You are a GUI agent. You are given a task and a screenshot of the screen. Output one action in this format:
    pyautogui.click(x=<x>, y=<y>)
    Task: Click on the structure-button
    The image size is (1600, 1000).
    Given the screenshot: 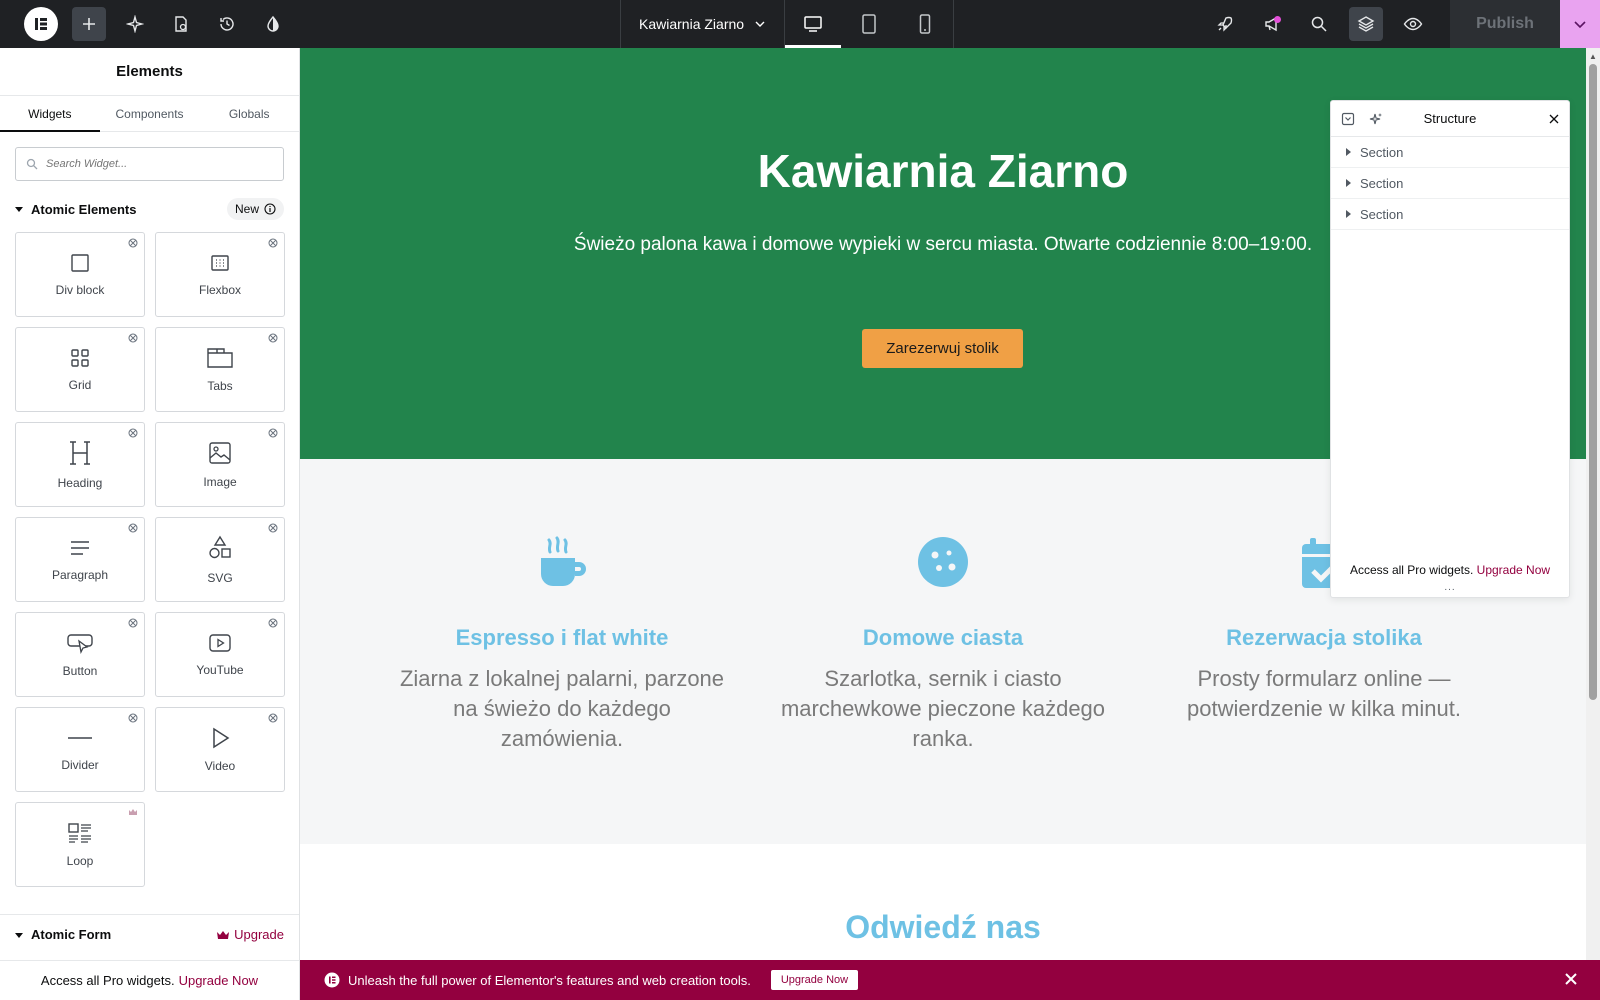 What is the action you would take?
    pyautogui.click(x=1366, y=24)
    